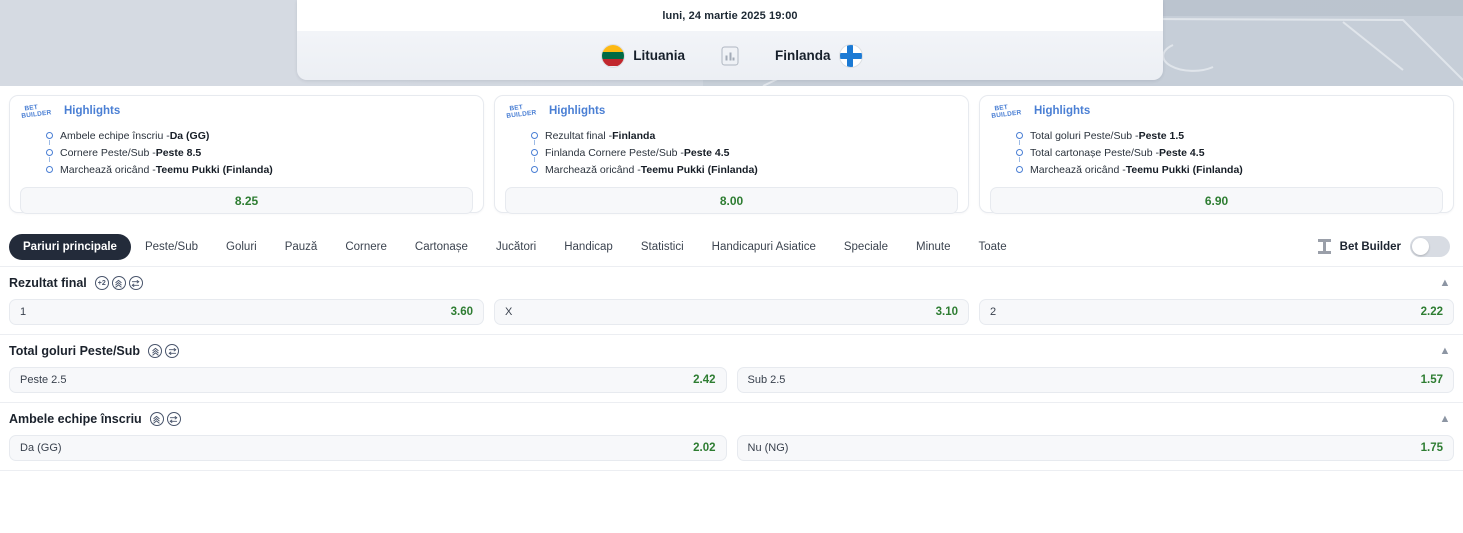  I want to click on away-team-block: Finlanda, so click(947, 55).